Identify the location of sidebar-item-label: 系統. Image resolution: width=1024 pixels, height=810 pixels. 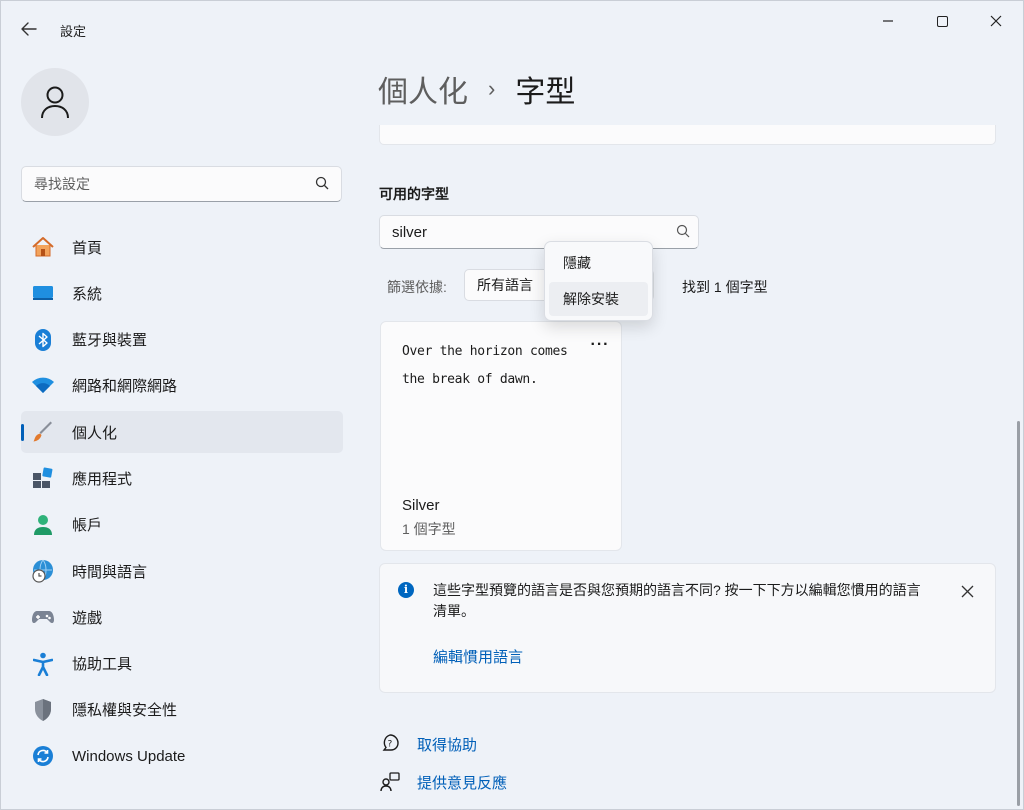
(87, 294).